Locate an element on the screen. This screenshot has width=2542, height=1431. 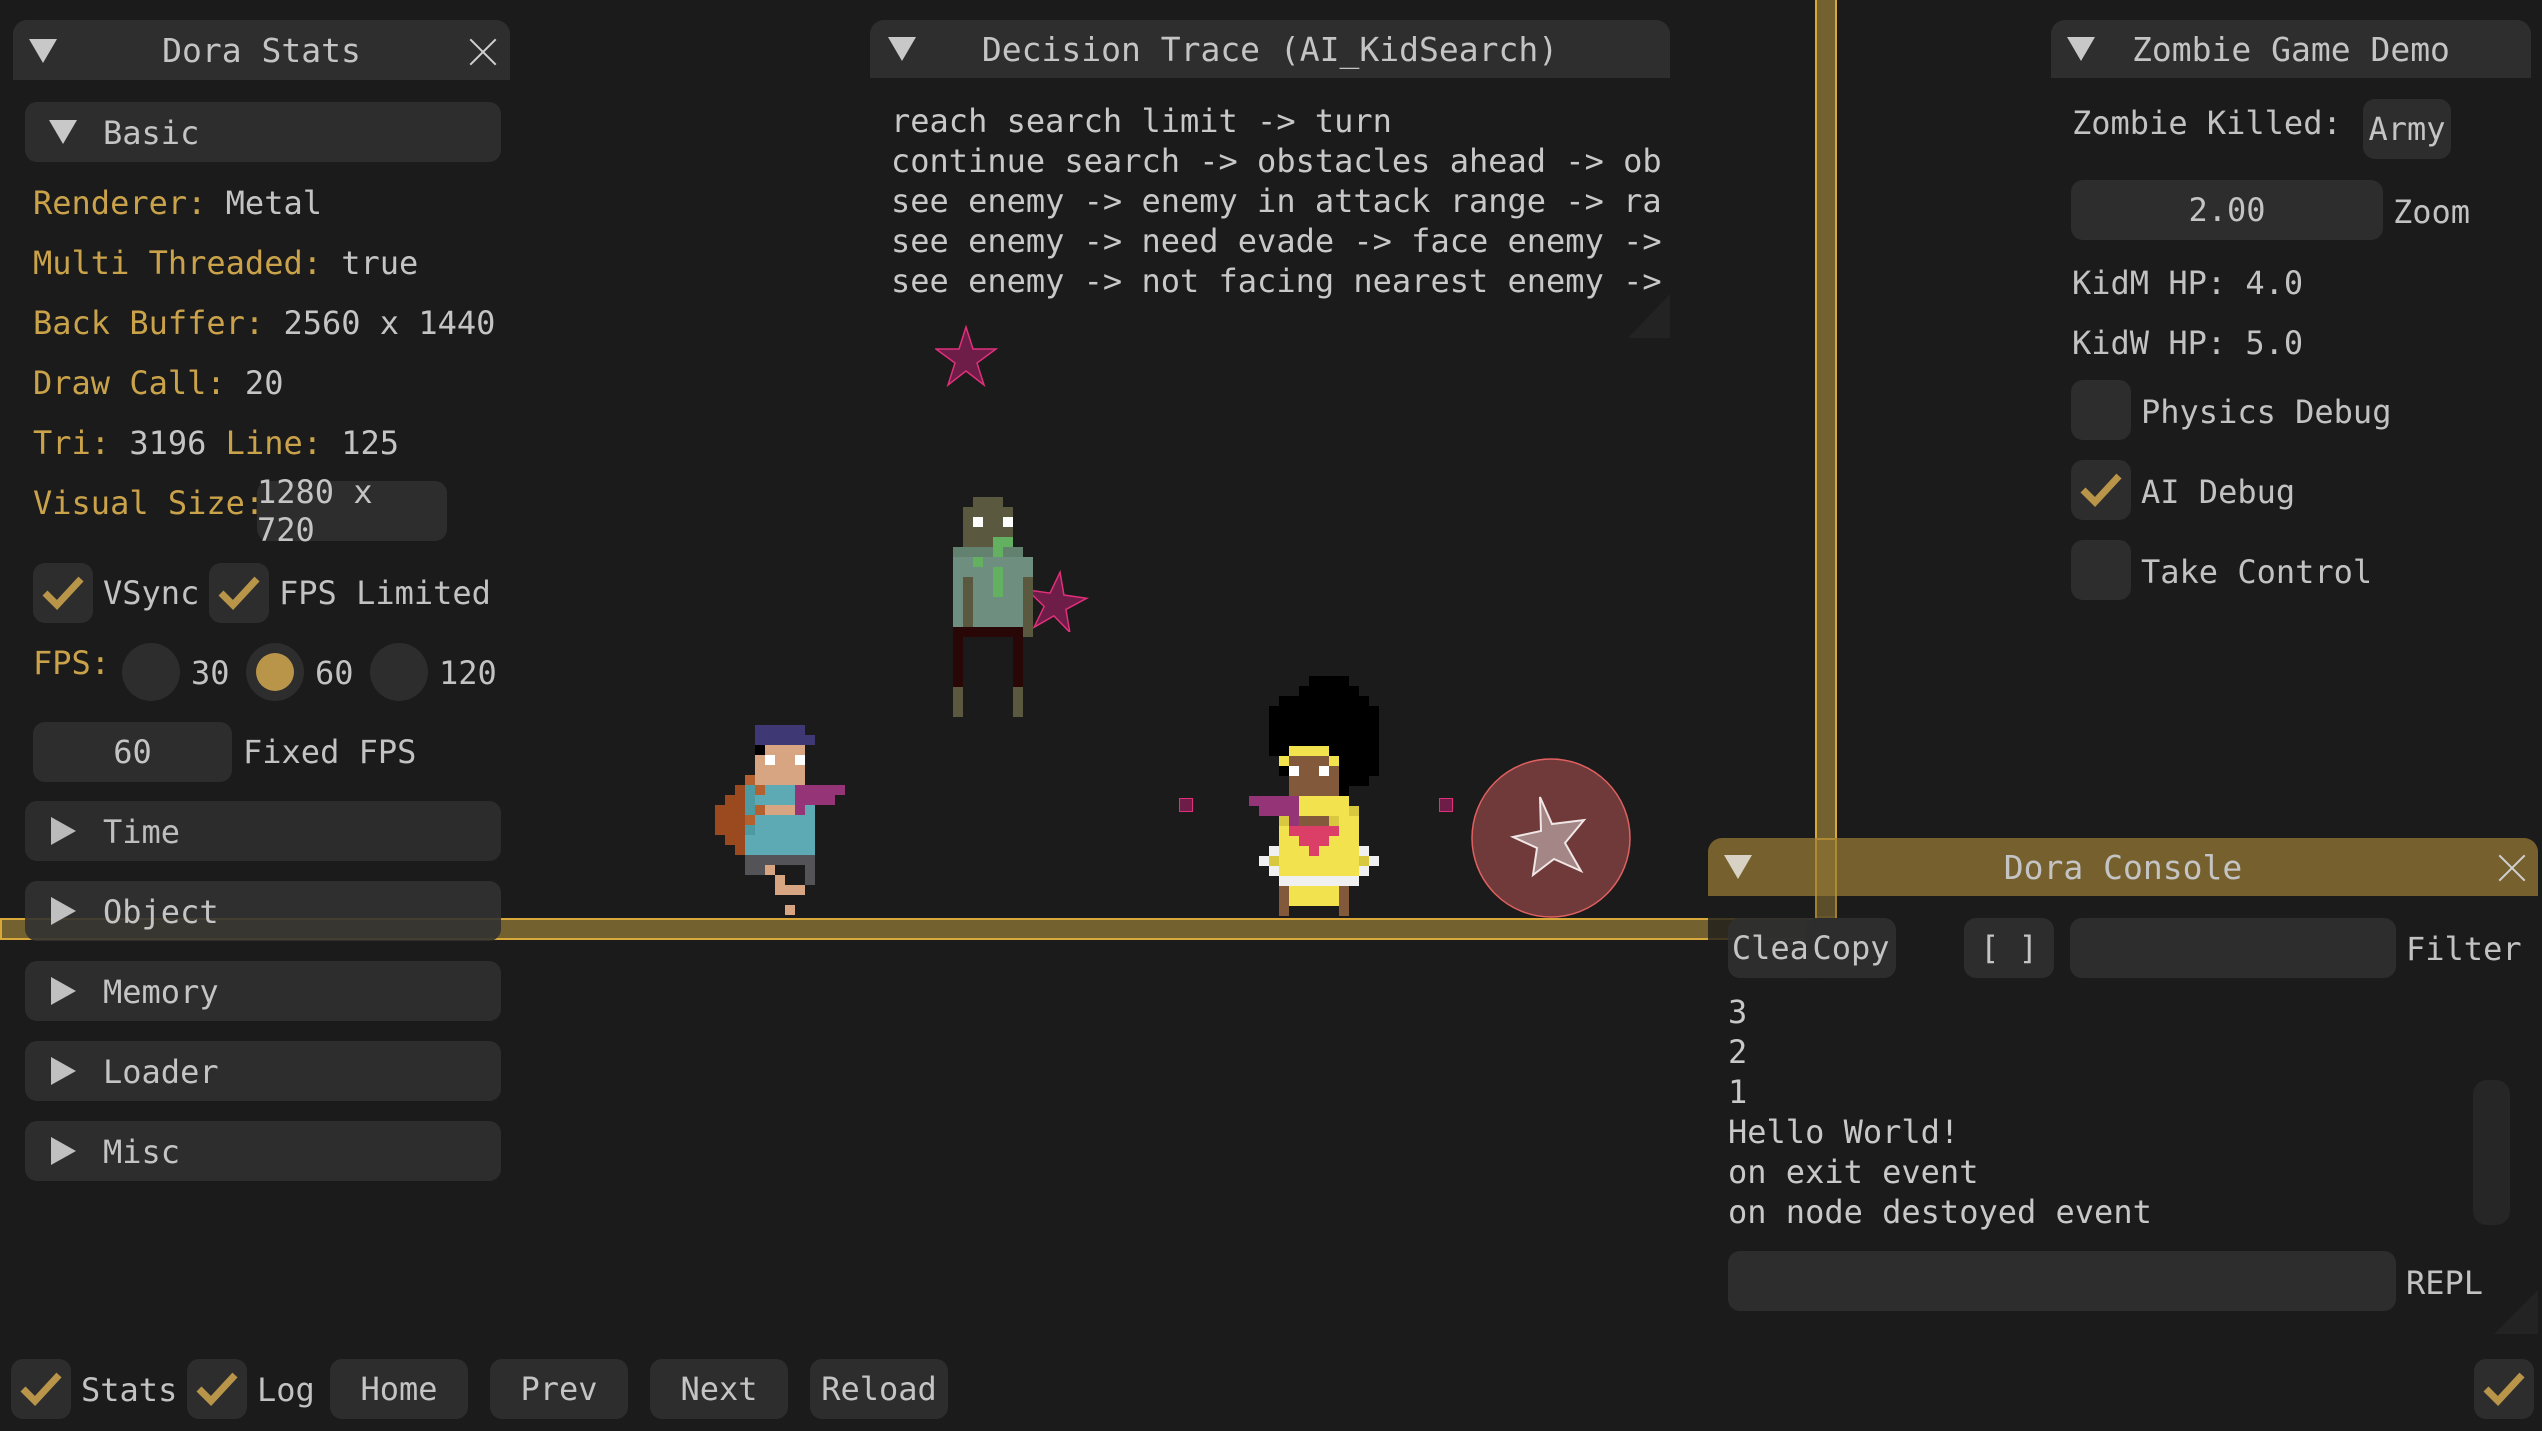
ai-debug-label: AI Debug is located at coordinates (2218, 492).